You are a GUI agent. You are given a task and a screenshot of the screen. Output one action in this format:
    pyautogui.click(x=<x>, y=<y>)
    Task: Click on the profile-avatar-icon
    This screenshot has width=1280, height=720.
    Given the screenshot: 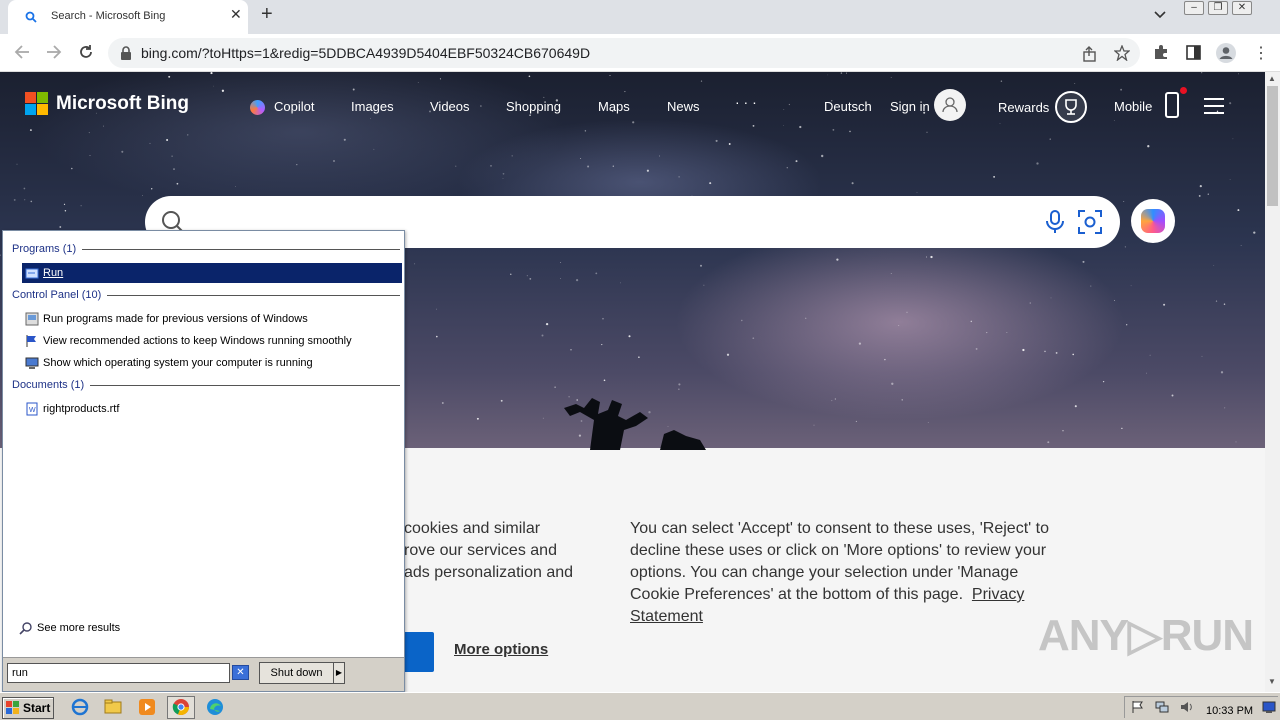 What is the action you would take?
    pyautogui.click(x=1226, y=53)
    